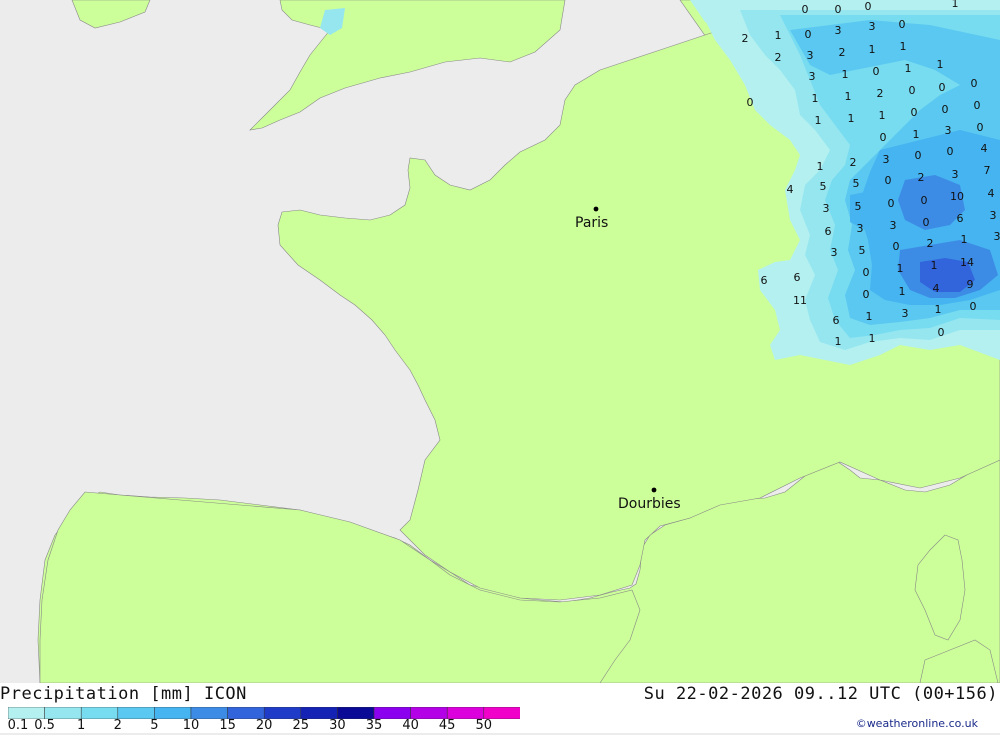 The image size is (1000, 735). I want to click on legend-tick-label: 45, so click(447, 726).